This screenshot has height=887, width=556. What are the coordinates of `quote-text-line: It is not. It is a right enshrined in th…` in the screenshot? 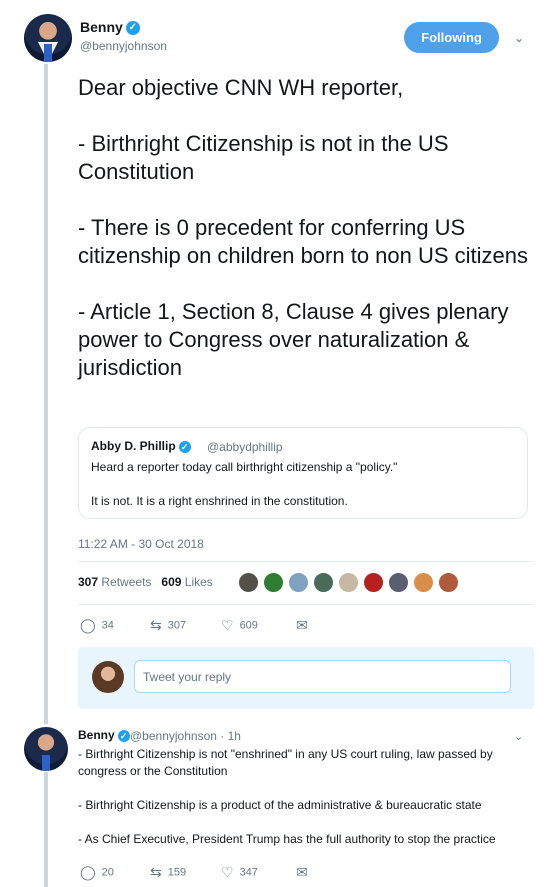 It's located at (219, 501).